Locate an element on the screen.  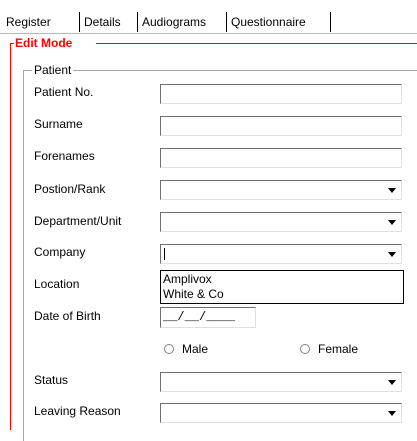
company-option: White & Co is located at coordinates (282, 294).